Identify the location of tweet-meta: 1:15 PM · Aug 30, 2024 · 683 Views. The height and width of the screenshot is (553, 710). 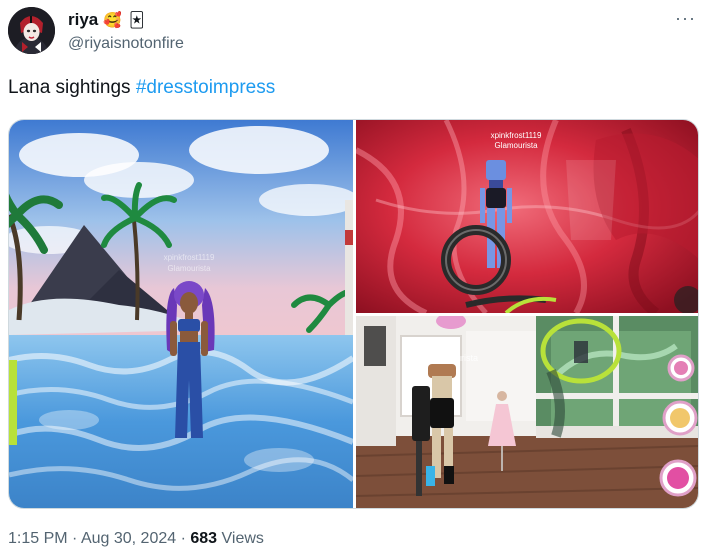
(136, 539).